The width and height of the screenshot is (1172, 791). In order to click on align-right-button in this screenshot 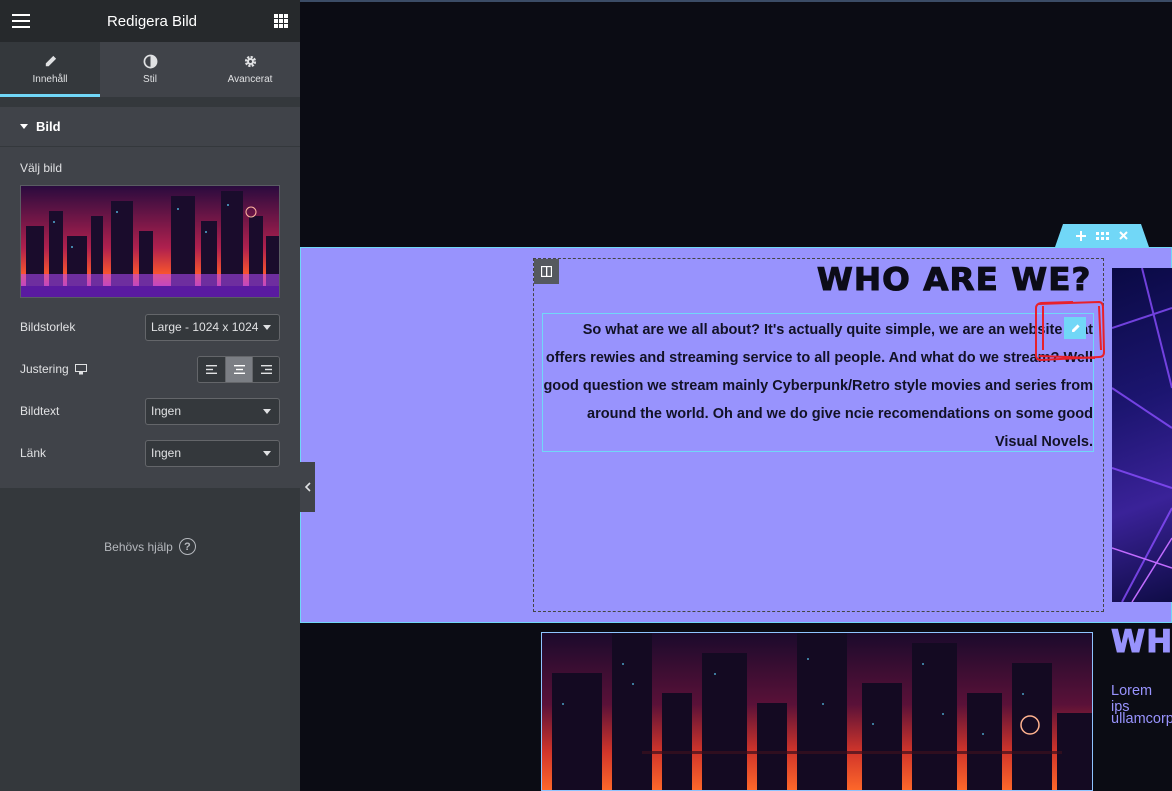, I will do `click(265, 369)`.